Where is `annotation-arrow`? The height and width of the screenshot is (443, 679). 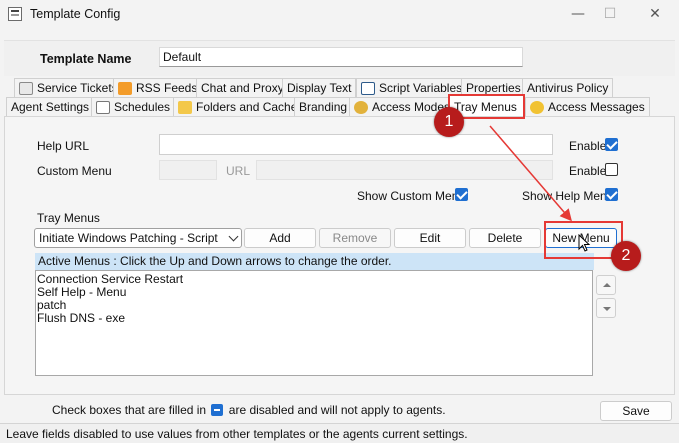
annotation-arrow is located at coordinates (530, 173).